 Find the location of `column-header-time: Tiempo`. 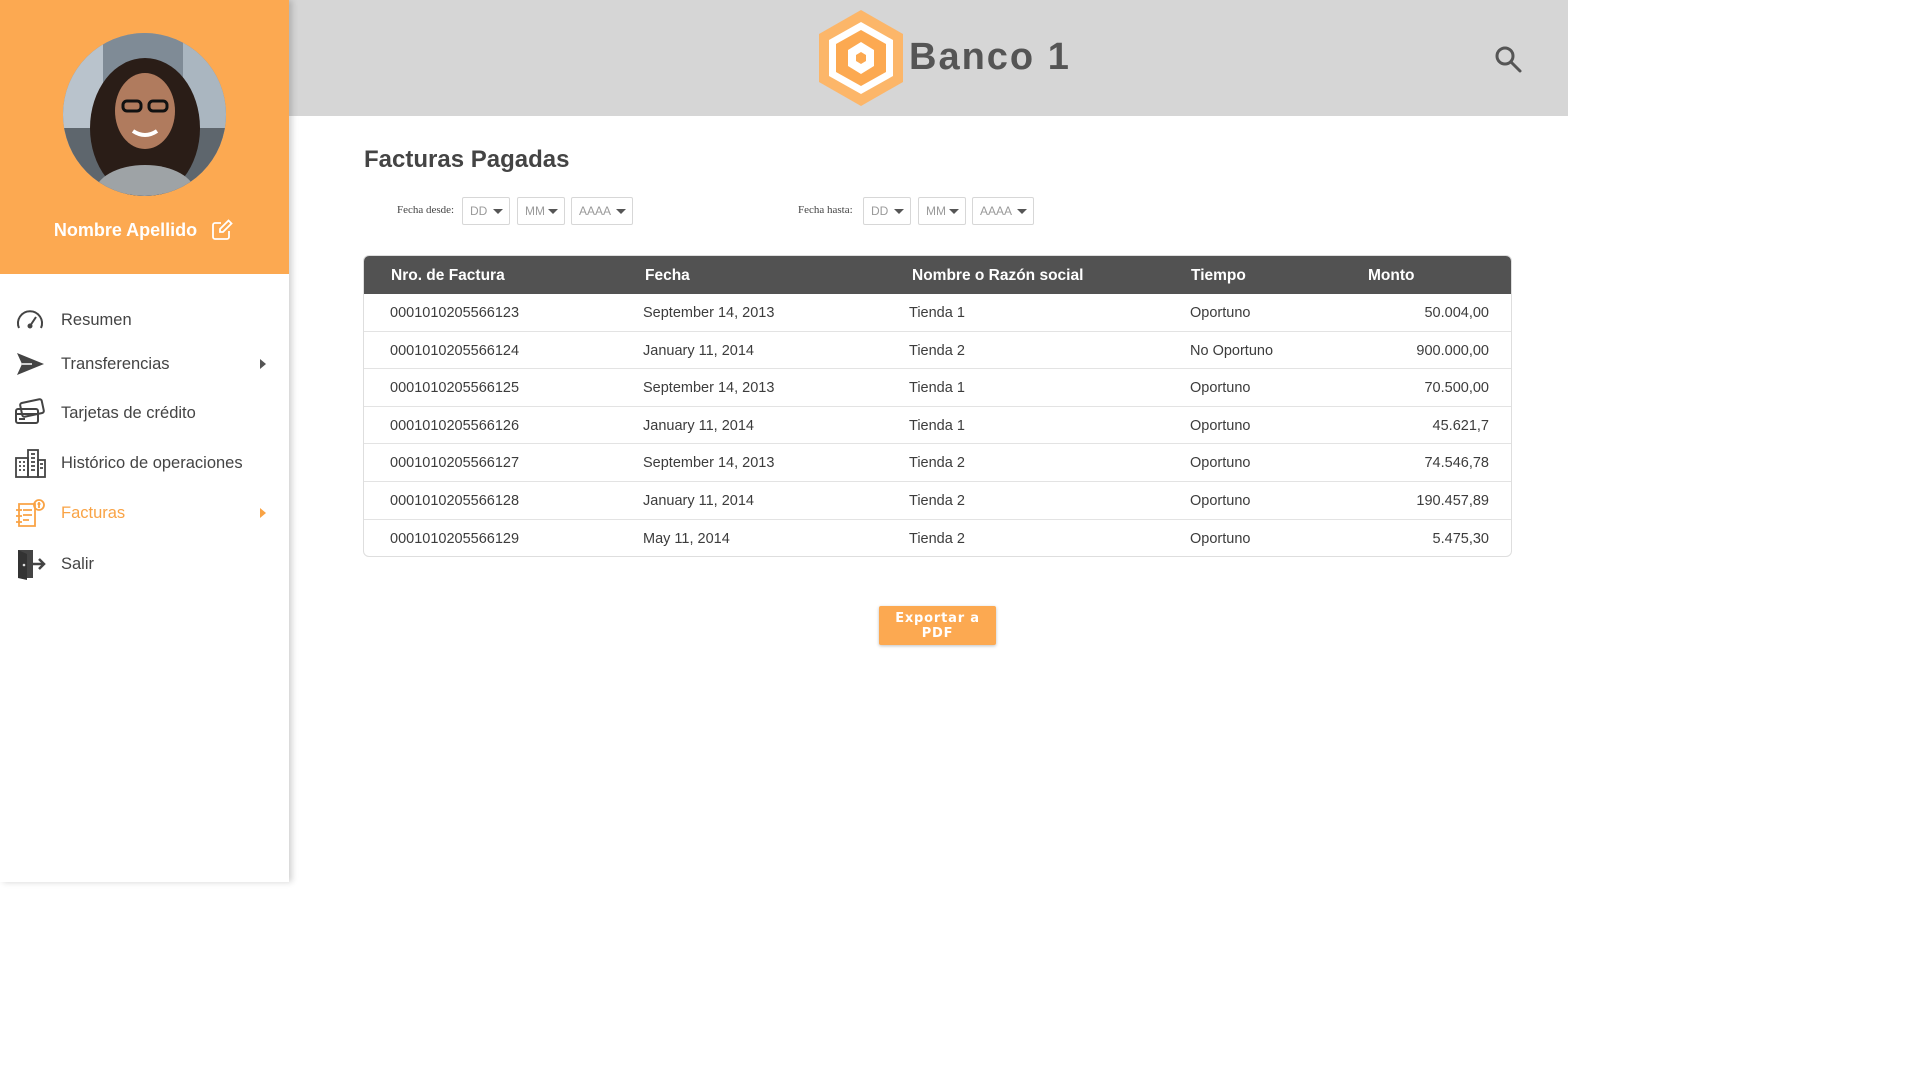

column-header-time: Tiempo is located at coordinates (1218, 276).